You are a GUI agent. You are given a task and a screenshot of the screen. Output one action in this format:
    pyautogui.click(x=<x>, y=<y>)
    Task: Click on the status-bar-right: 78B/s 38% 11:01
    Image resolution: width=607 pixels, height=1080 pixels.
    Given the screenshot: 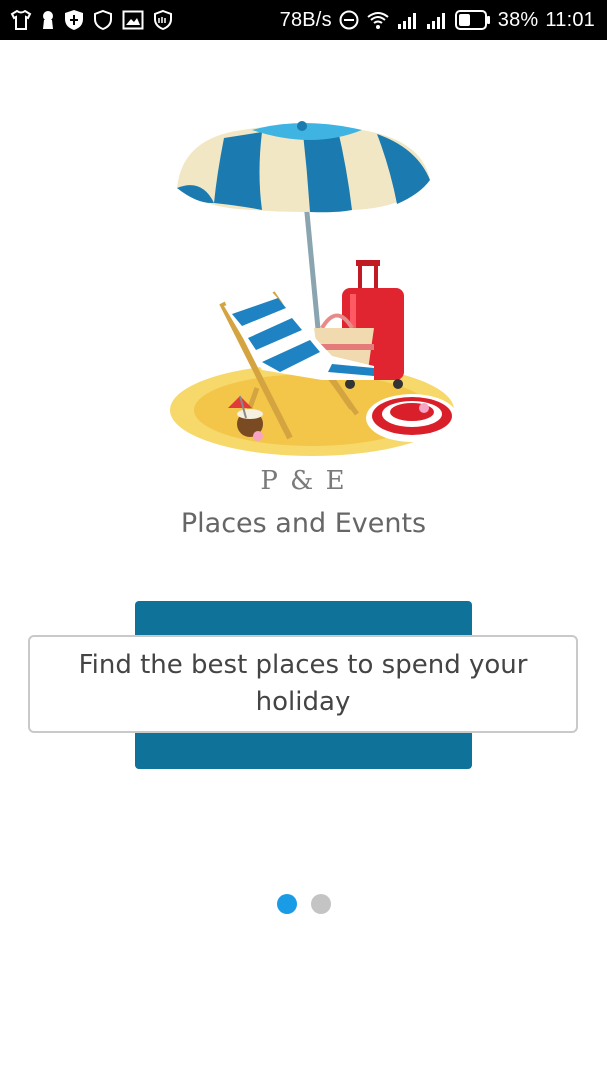 What is the action you would take?
    pyautogui.click(x=437, y=20)
    